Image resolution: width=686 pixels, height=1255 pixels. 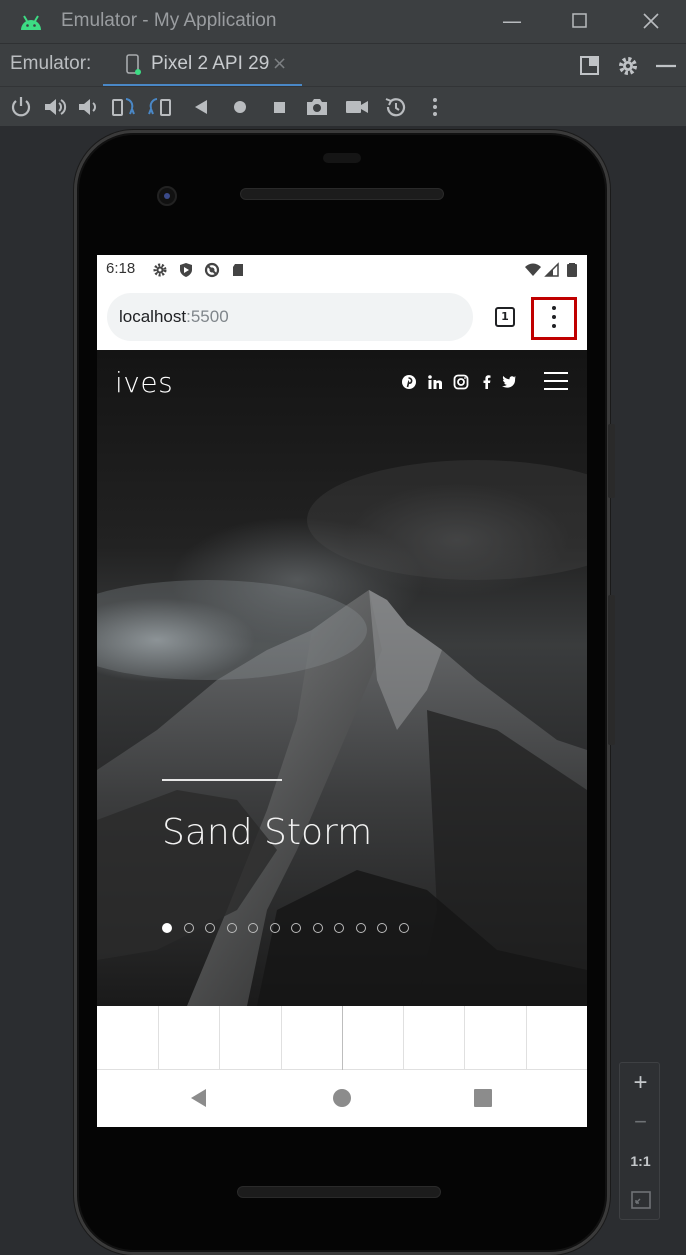 I want to click on status-bar: 6:18, so click(x=342, y=270).